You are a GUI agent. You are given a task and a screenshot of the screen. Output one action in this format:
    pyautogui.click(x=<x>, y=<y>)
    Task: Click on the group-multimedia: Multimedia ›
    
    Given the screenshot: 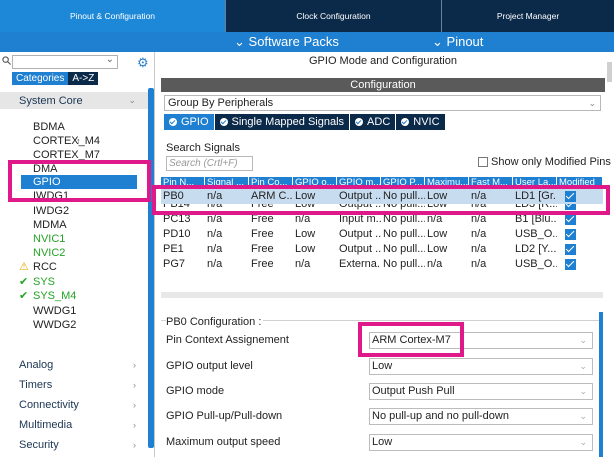 What is the action you would take?
    pyautogui.click(x=74, y=424)
    